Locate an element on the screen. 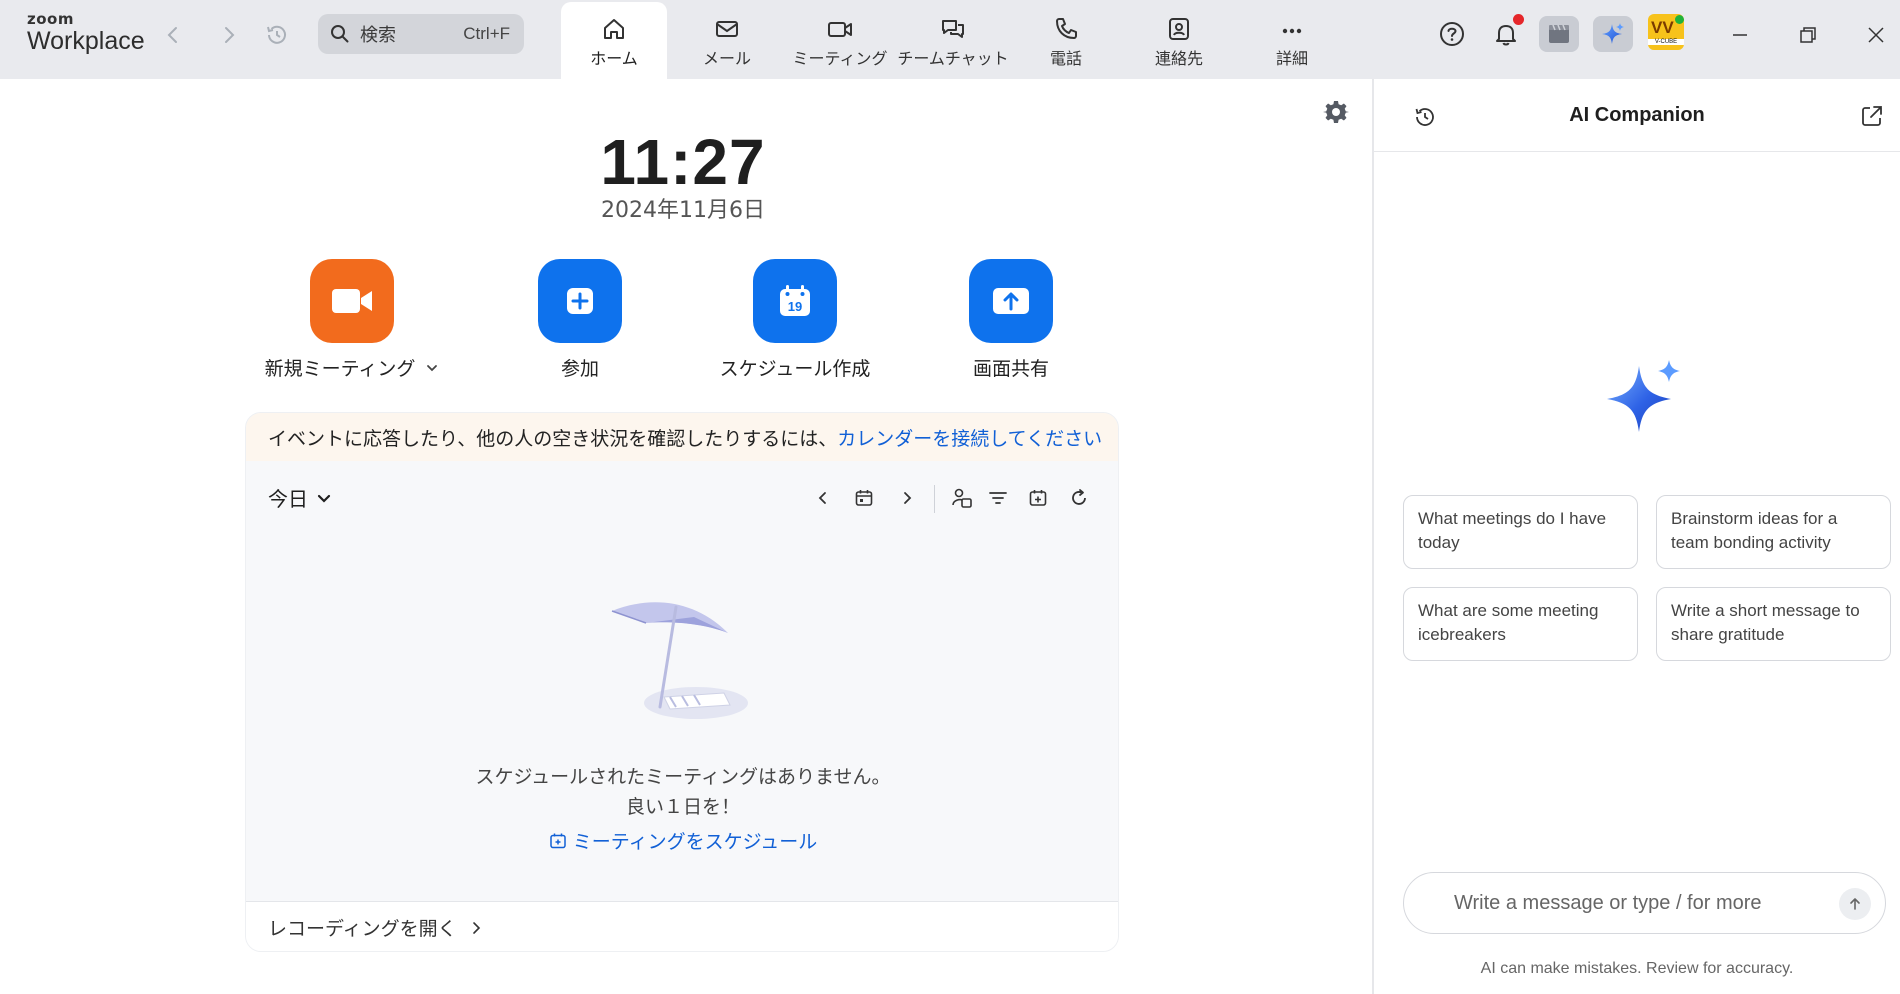 The width and height of the screenshot is (1900, 994). calendar-19-icon: 19 is located at coordinates (795, 300).